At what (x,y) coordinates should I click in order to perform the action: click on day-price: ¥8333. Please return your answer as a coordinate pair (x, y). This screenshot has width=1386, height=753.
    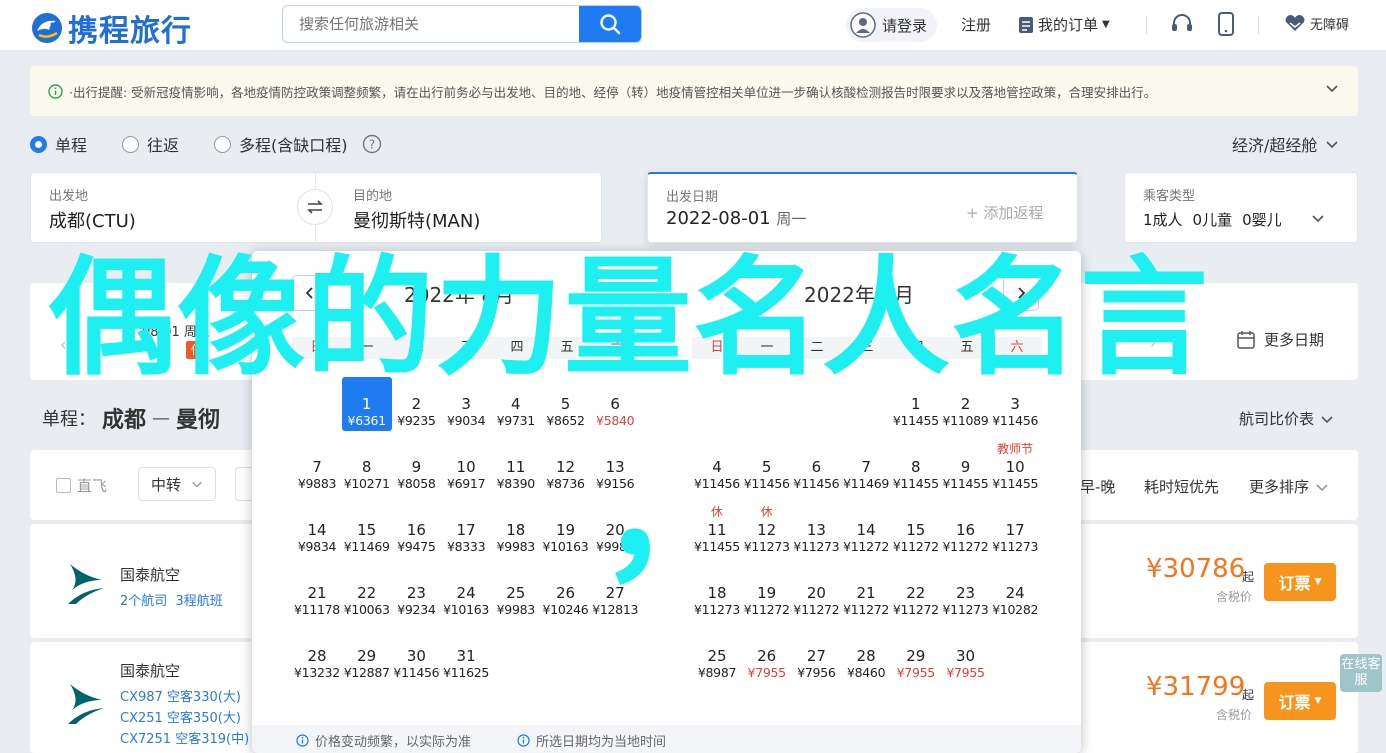
    Looking at the image, I should click on (466, 546).